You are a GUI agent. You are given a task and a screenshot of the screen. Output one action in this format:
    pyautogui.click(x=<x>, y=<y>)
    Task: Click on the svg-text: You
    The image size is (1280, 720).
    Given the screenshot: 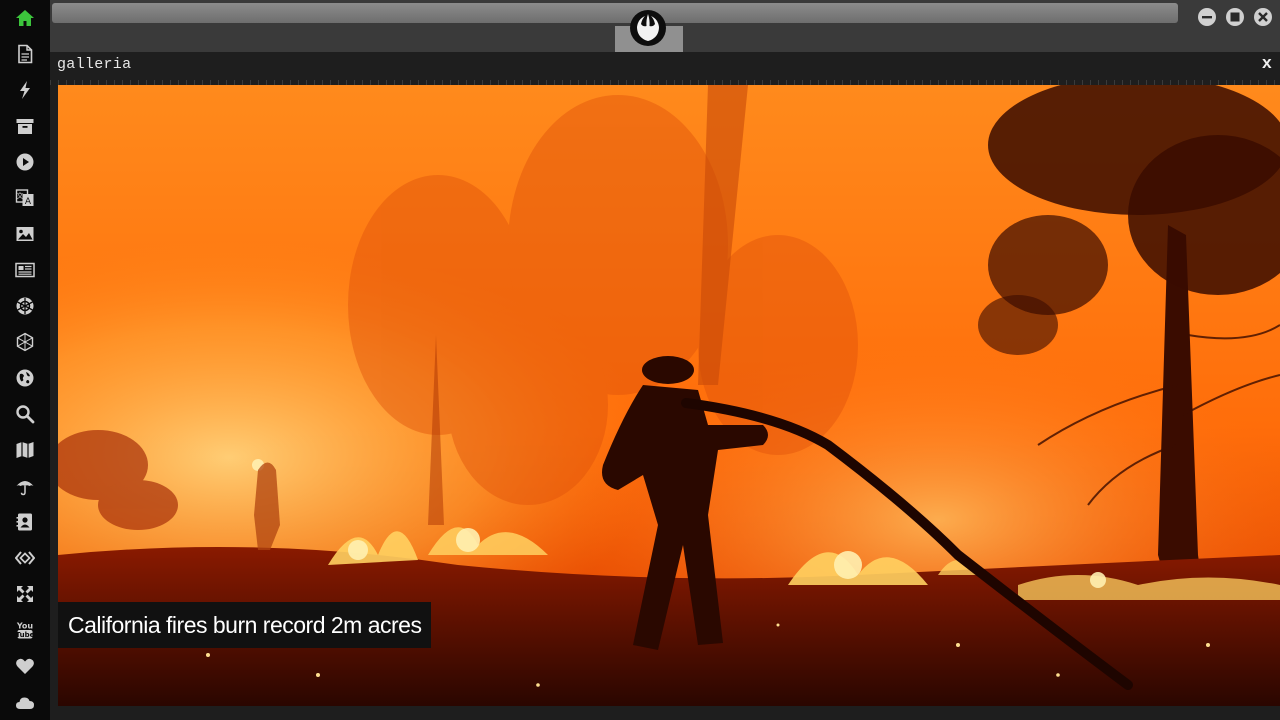 What is the action you would take?
    pyautogui.click(x=25, y=626)
    